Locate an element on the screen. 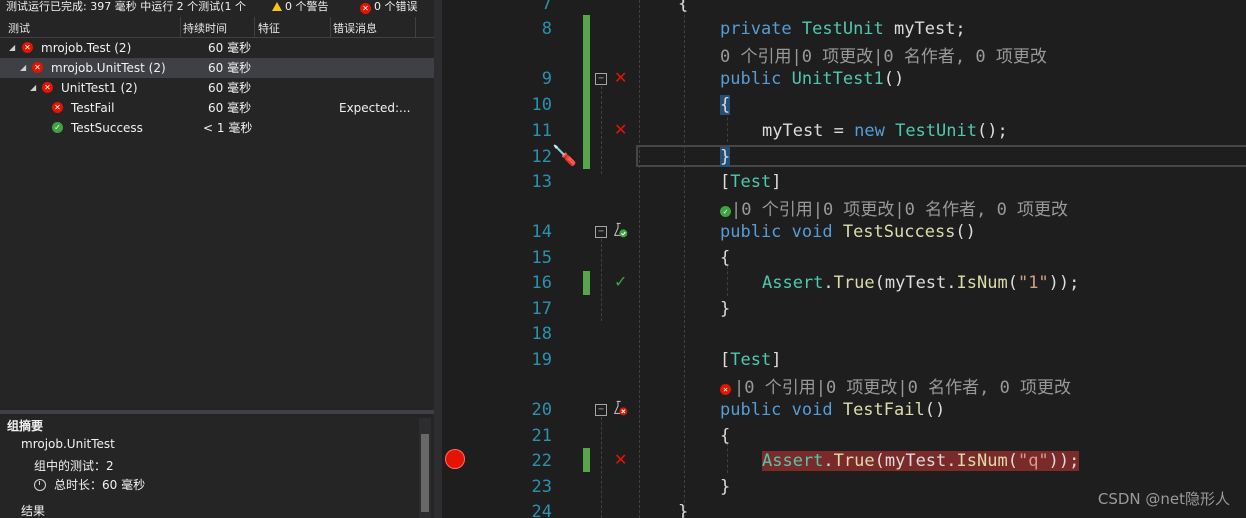  column-header-error-message: 错误消息 is located at coordinates (355, 28).